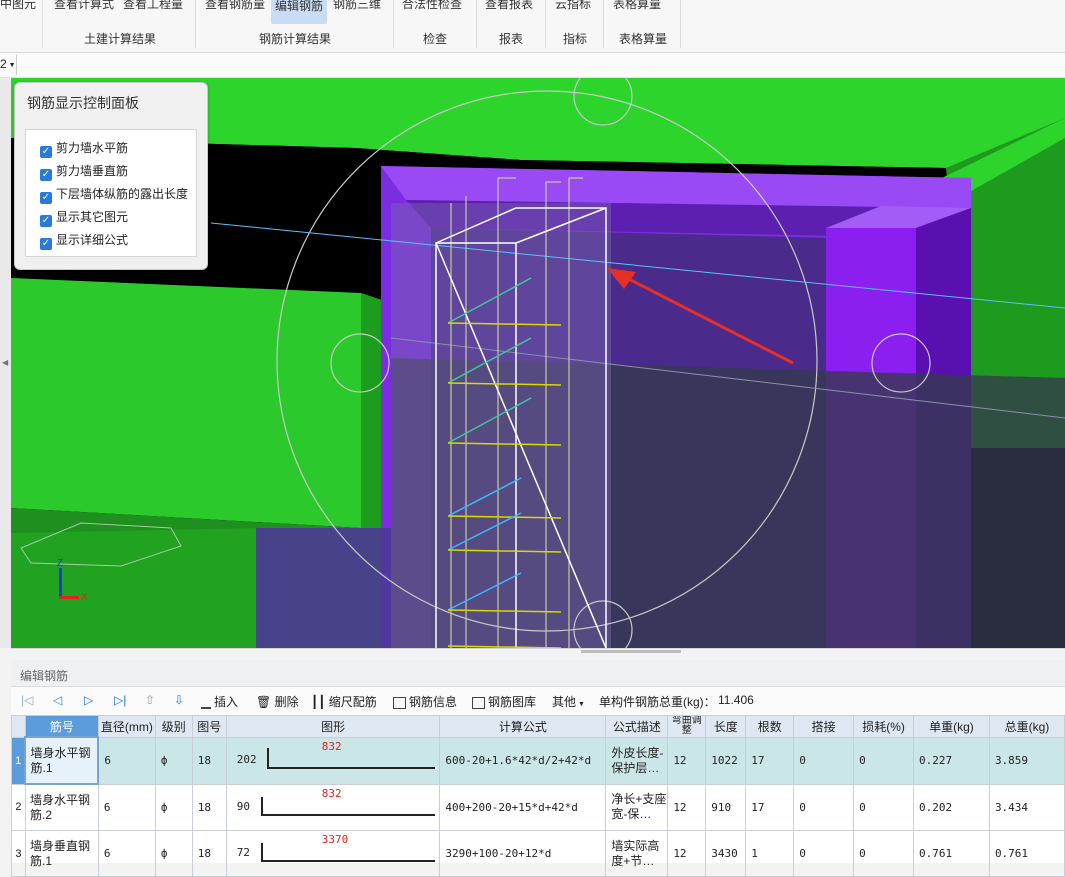 This screenshot has width=1065, height=877. Describe the element at coordinates (83, 103) in the screenshot. I see `control-panel-title: 钢筋显示控制面板` at that location.